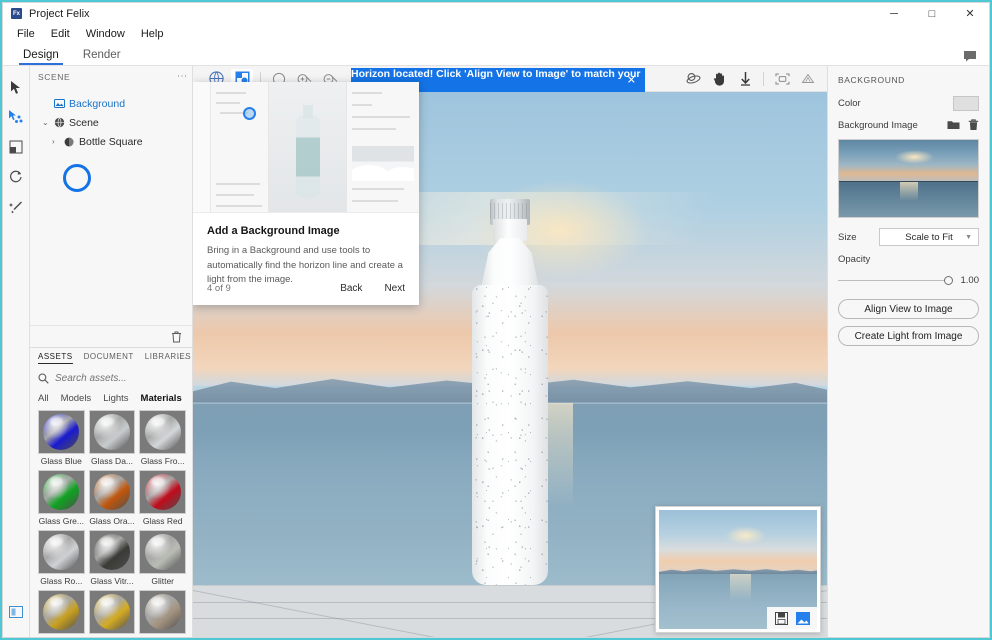 The height and width of the screenshot is (640, 992). I want to click on filter-materials: Materials, so click(161, 398).